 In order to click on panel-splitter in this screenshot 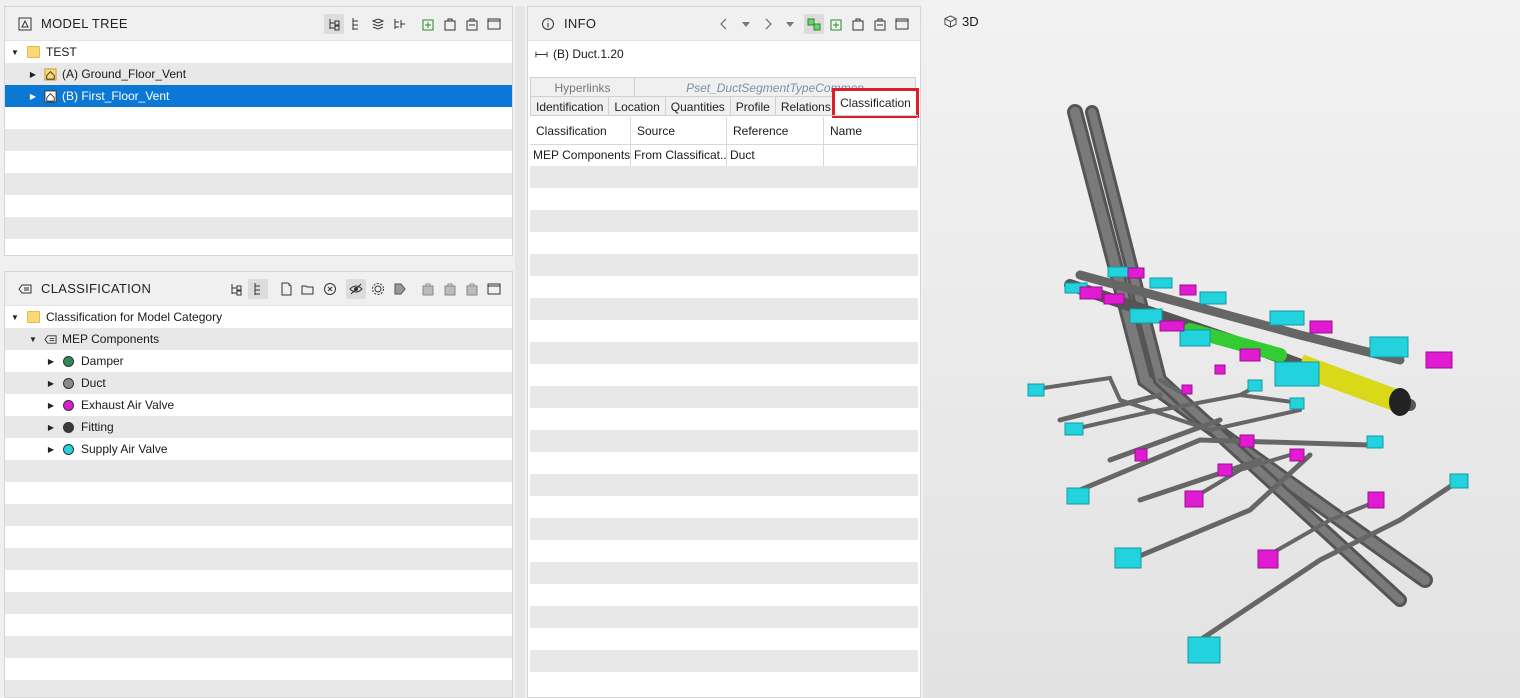, I will do `click(520, 352)`.